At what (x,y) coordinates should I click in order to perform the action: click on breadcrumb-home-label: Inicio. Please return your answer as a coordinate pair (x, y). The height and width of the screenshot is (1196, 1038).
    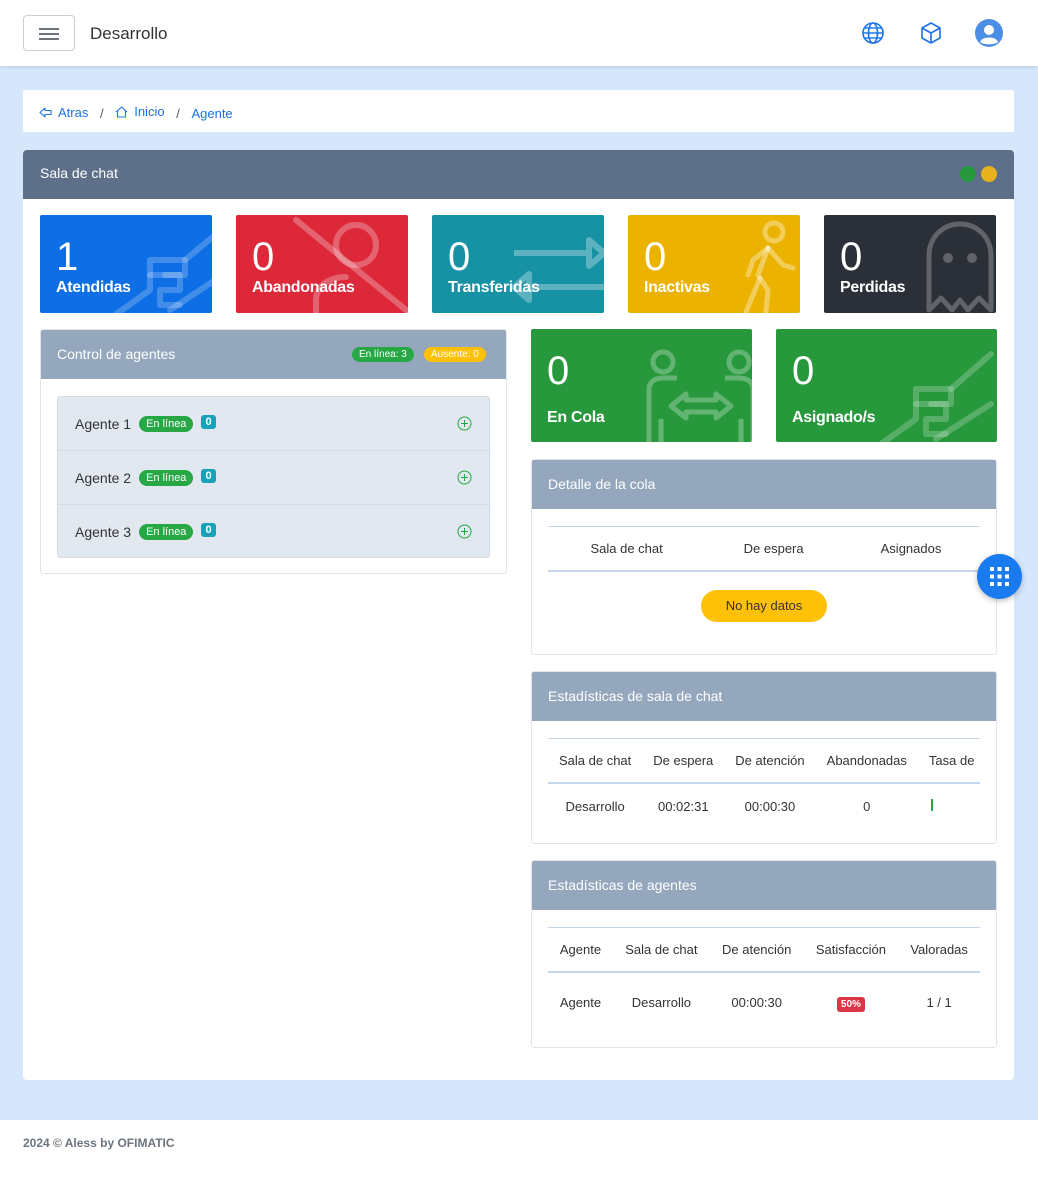
    Looking at the image, I should click on (149, 111).